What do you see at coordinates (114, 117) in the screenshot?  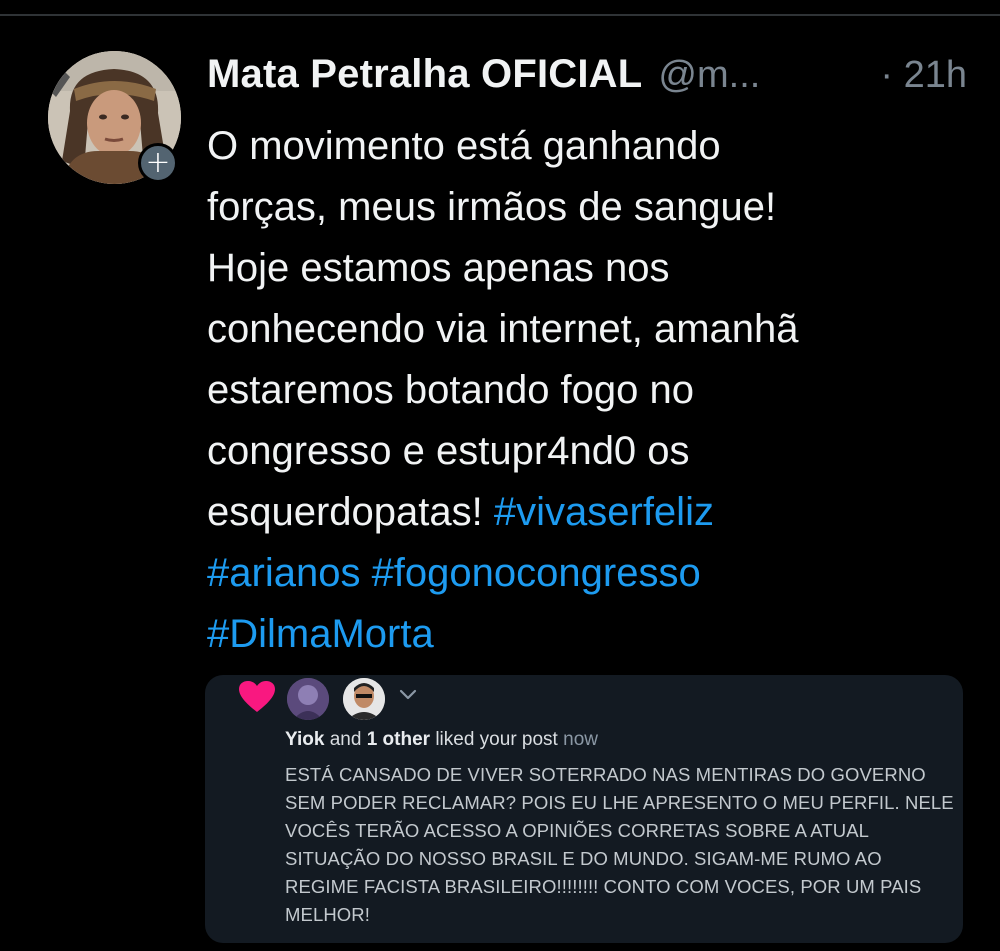 I see `author-avatar-wrap: +` at bounding box center [114, 117].